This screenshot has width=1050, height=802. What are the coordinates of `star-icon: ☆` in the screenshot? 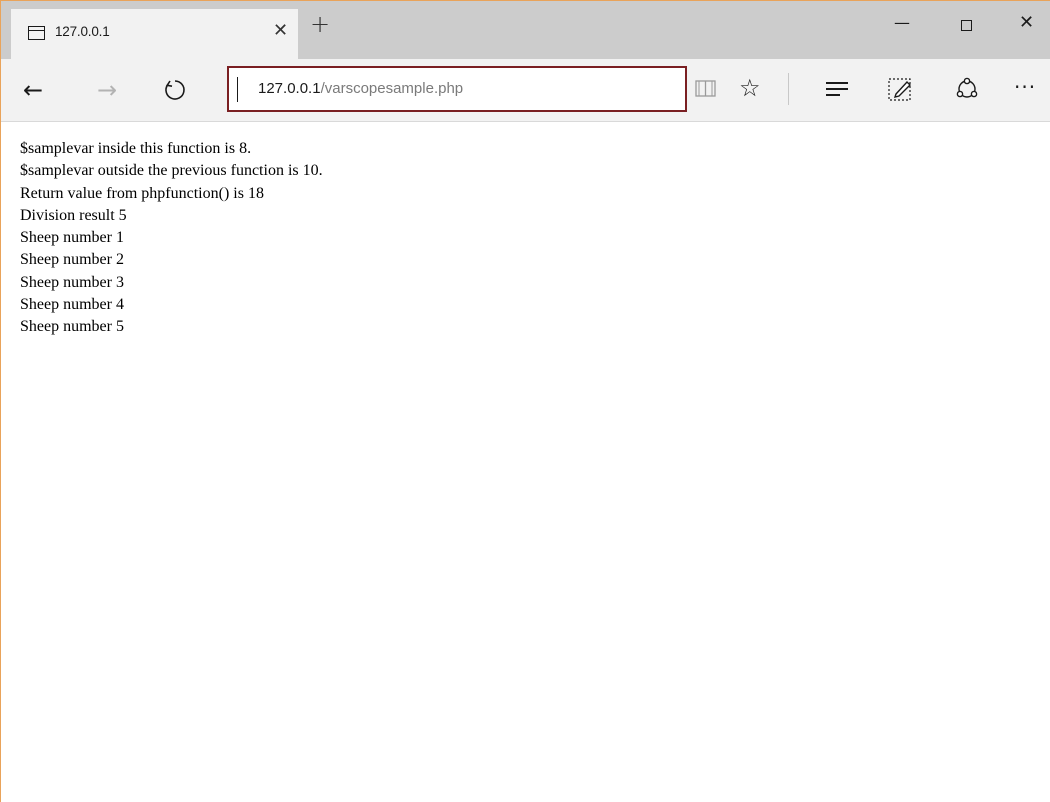 It's located at (750, 88).